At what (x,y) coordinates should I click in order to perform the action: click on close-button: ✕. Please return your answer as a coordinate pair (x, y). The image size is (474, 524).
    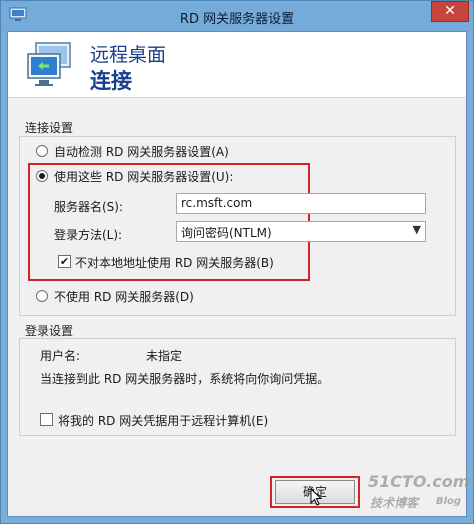
    Looking at the image, I should click on (450, 11).